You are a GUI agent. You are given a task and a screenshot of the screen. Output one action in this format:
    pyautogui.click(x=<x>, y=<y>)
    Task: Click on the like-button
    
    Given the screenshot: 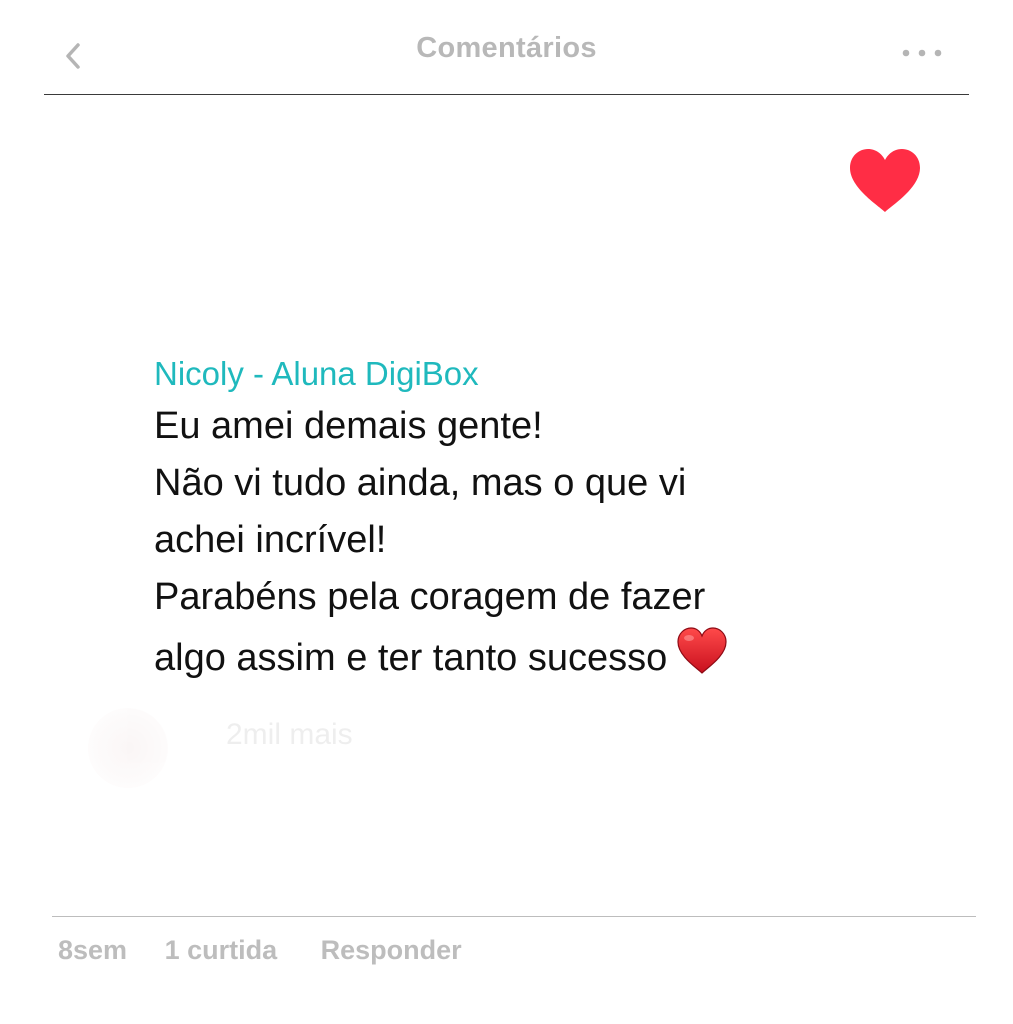 What is the action you would take?
    pyautogui.click(x=885, y=181)
    